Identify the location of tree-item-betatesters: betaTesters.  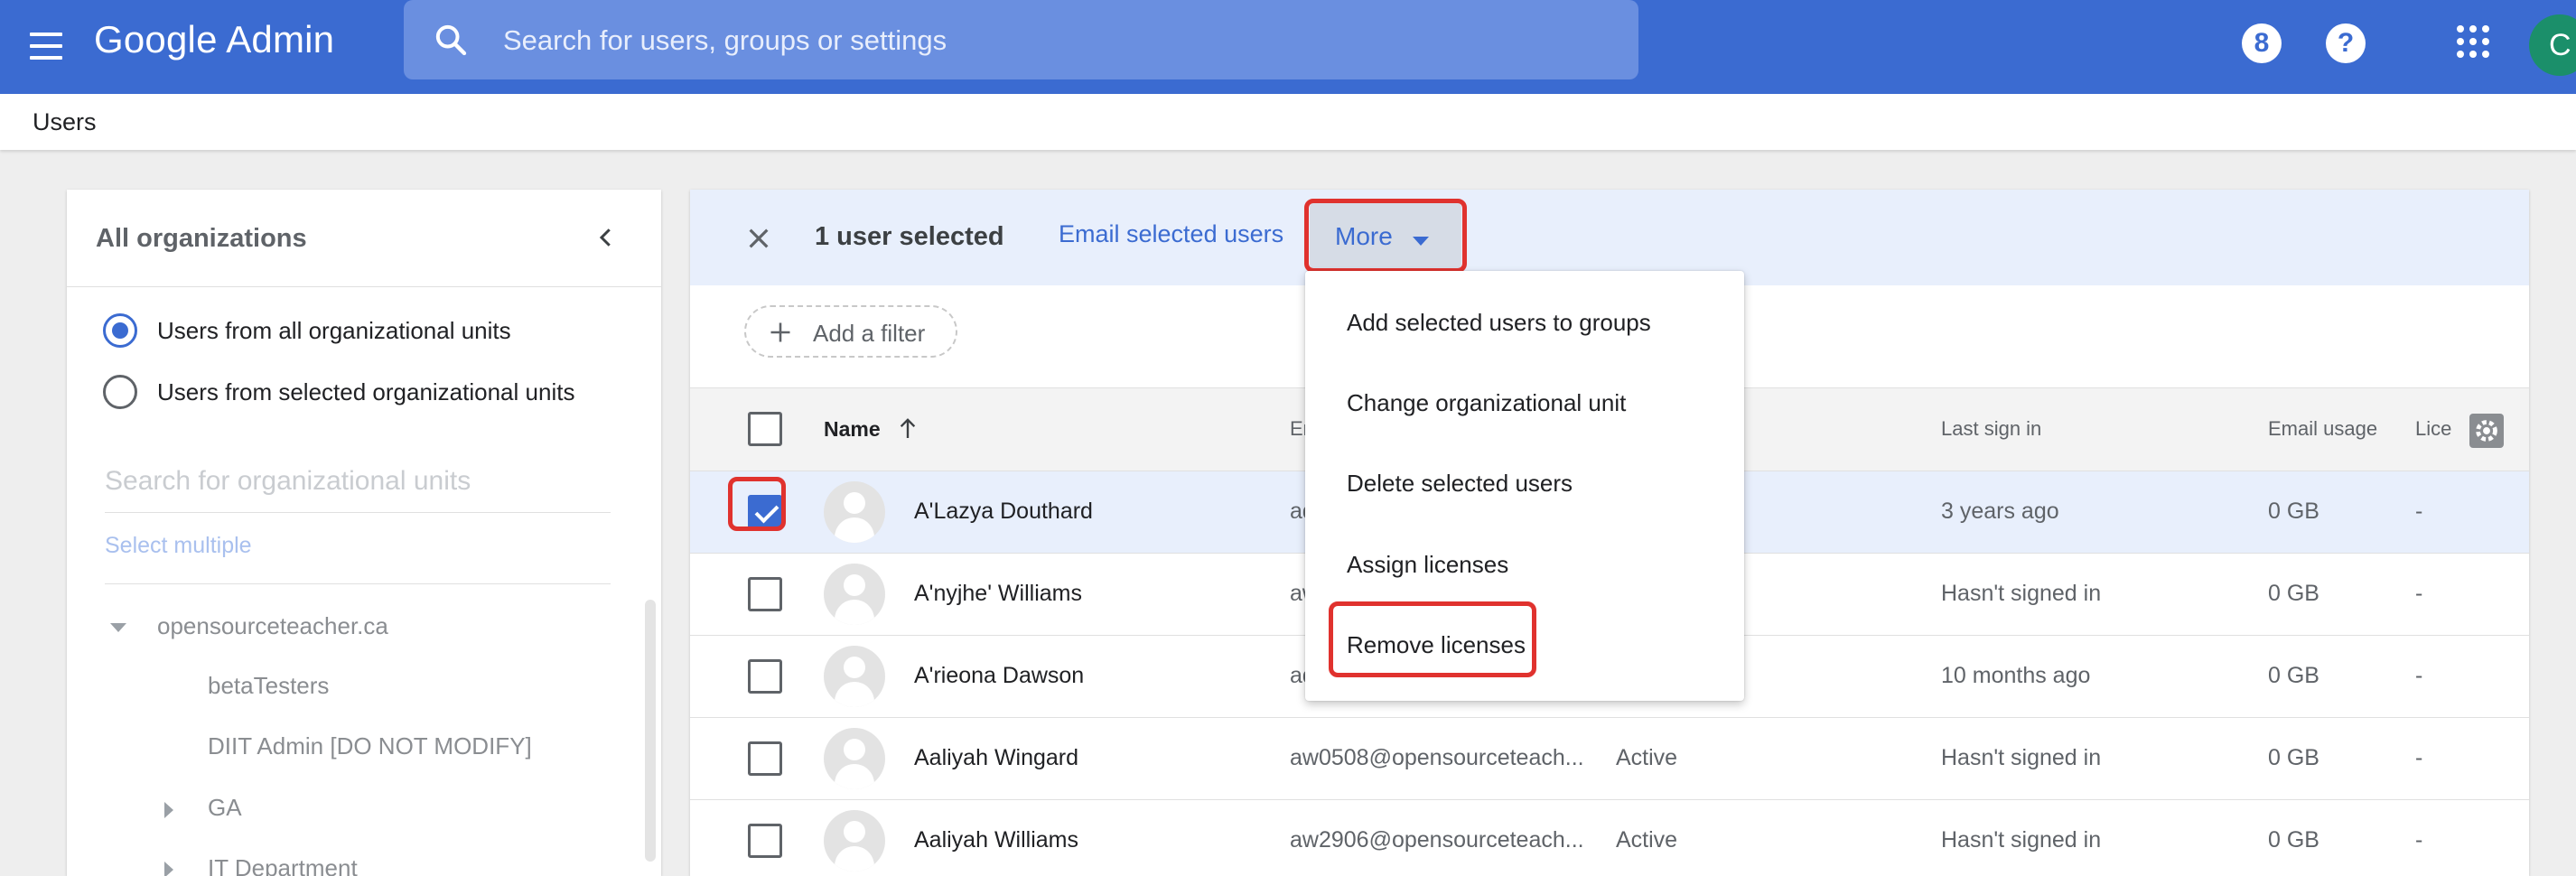
(268, 686).